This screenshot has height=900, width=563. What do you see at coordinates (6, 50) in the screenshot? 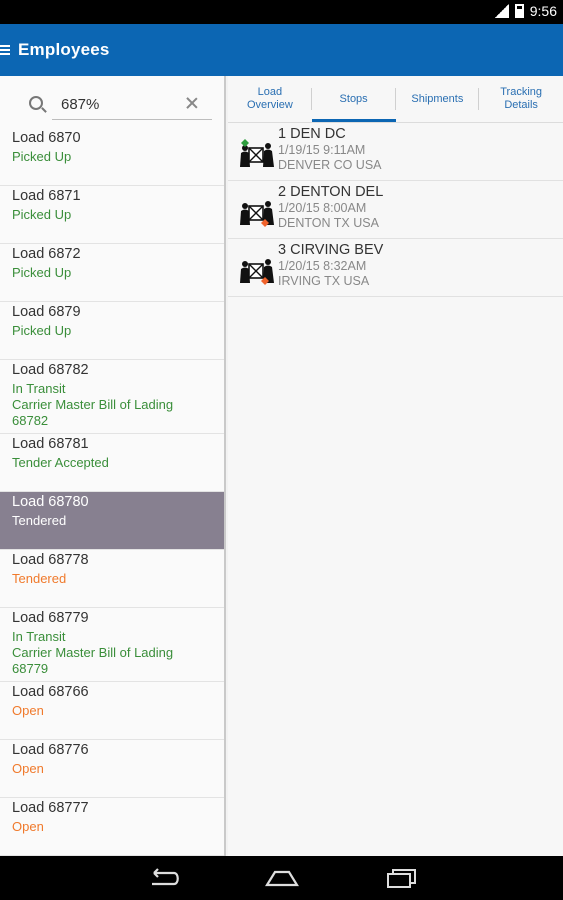
I see `menu-icon` at bounding box center [6, 50].